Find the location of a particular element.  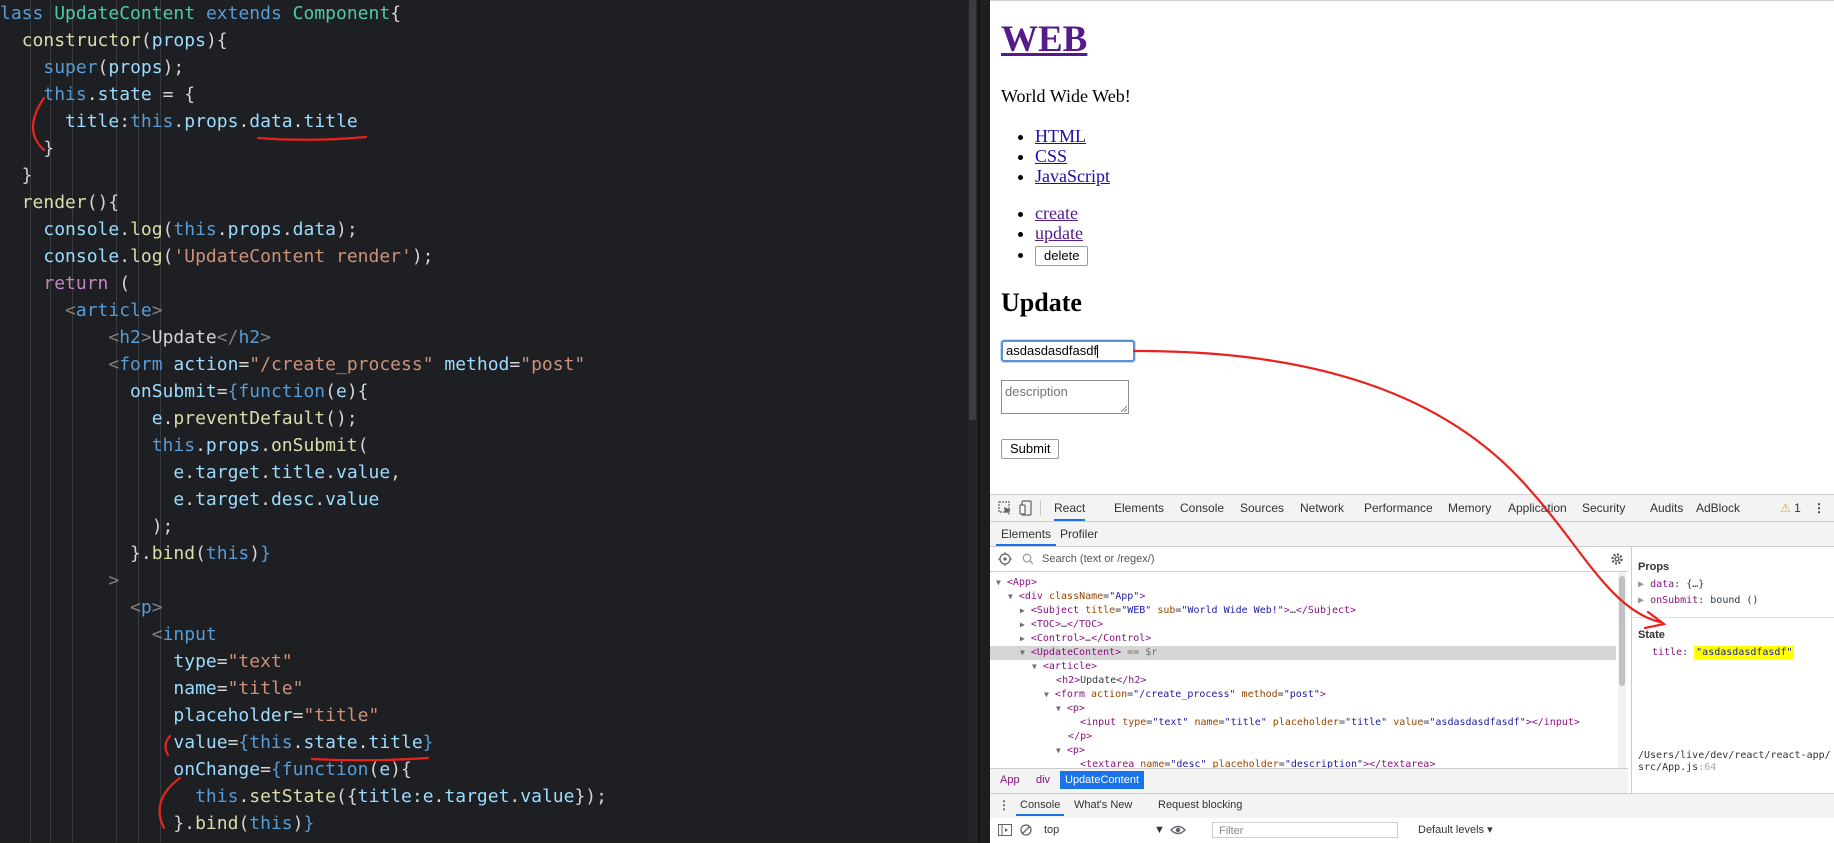

split-divider is located at coordinates (979, 421).